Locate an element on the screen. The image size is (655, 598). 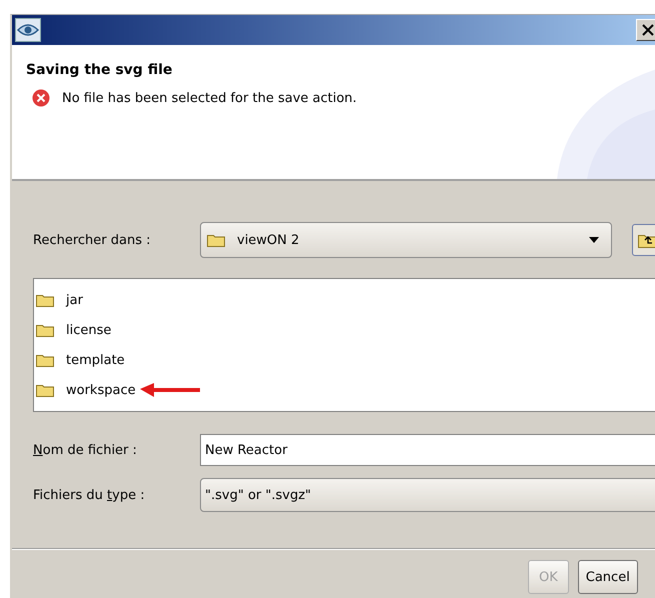
folder-item: workspace is located at coordinates (345, 390).